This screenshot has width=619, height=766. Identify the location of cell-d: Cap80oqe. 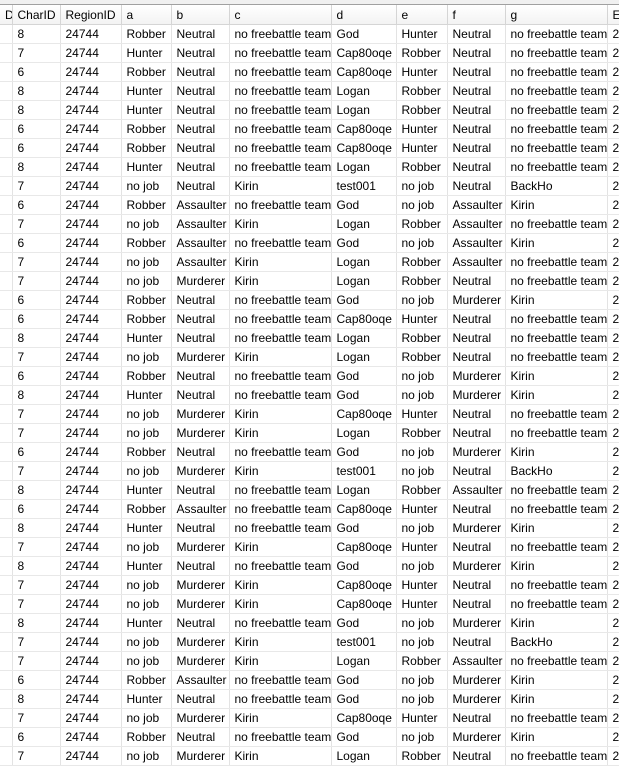
(364, 547).